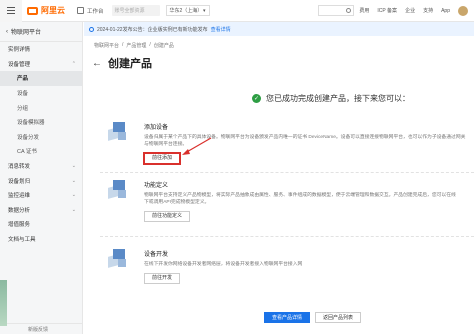 This screenshot has width=474, height=334. Describe the element at coordinates (221, 29) in the screenshot. I see `announcement-link: 查看详情` at that location.